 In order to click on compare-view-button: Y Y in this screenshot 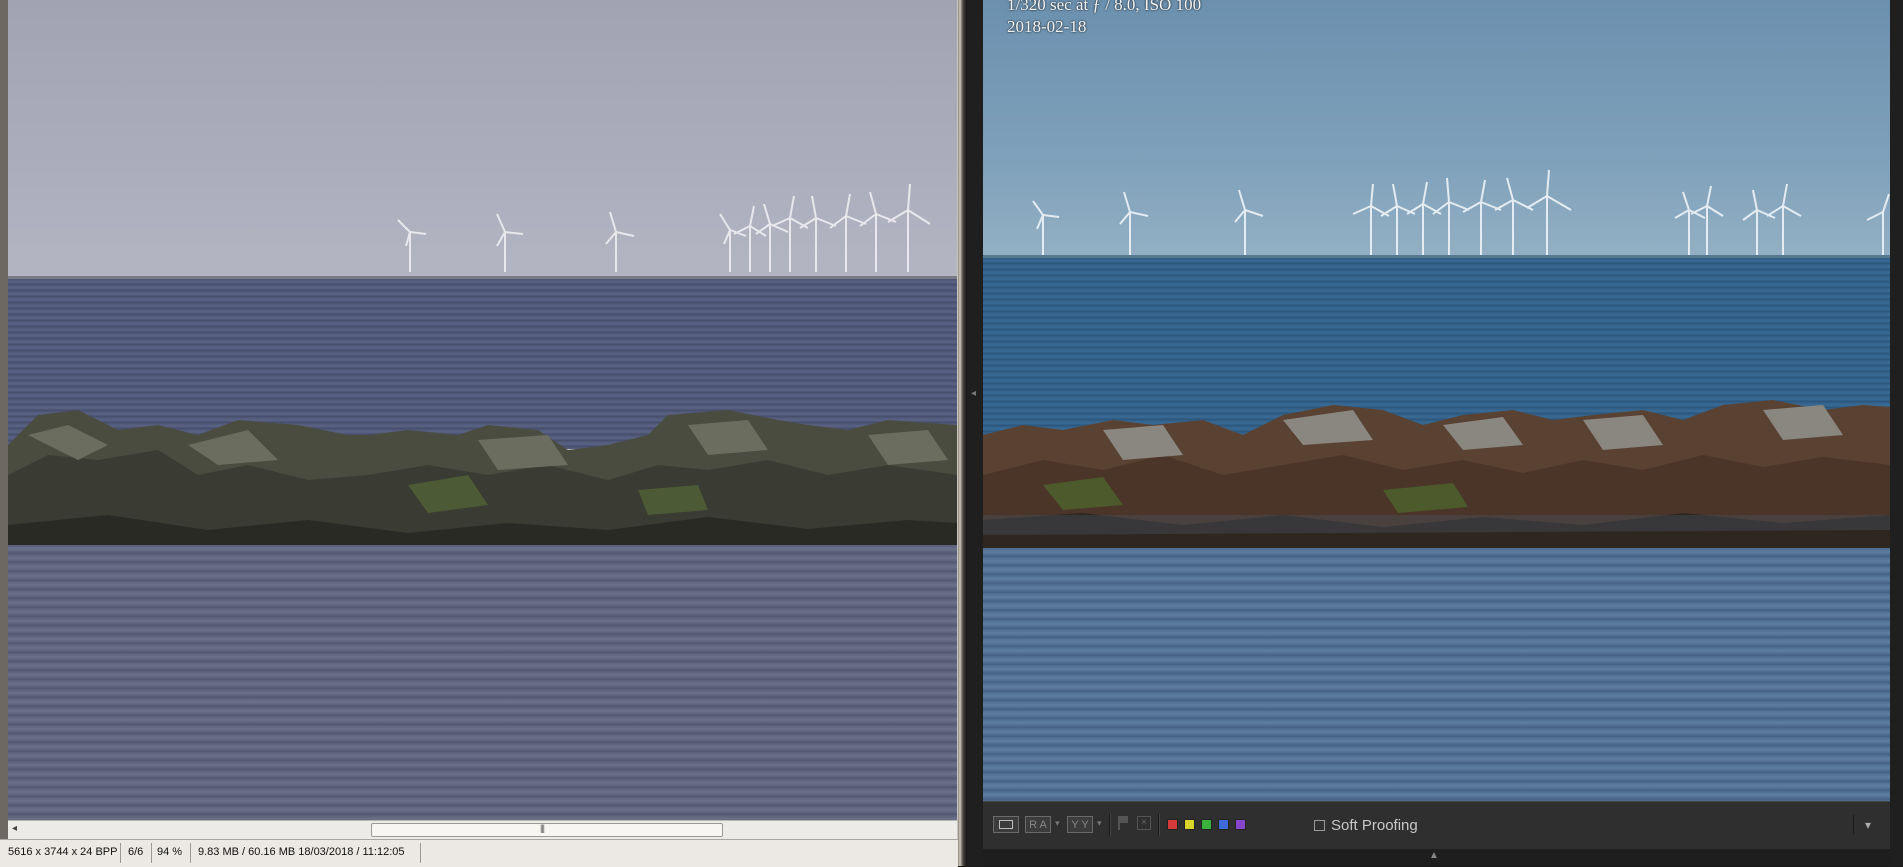, I will do `click(1080, 824)`.